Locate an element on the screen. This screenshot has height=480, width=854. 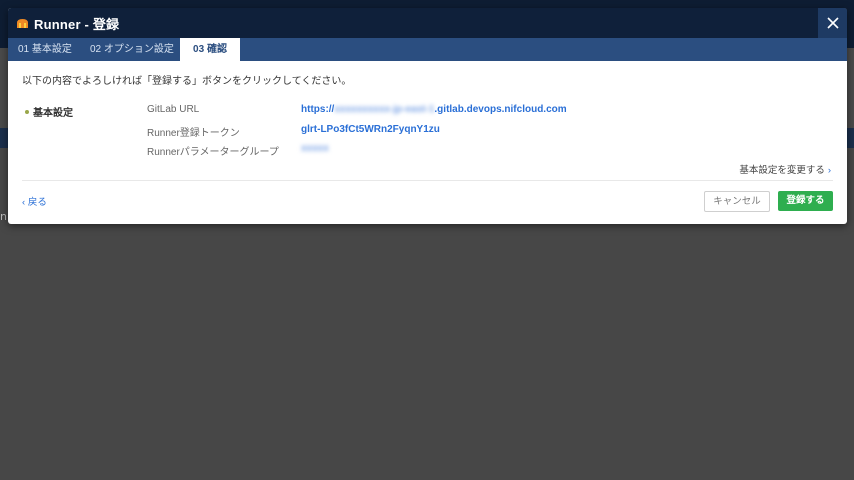
runner-token-label: Runner登録トークン is located at coordinates (193, 133).